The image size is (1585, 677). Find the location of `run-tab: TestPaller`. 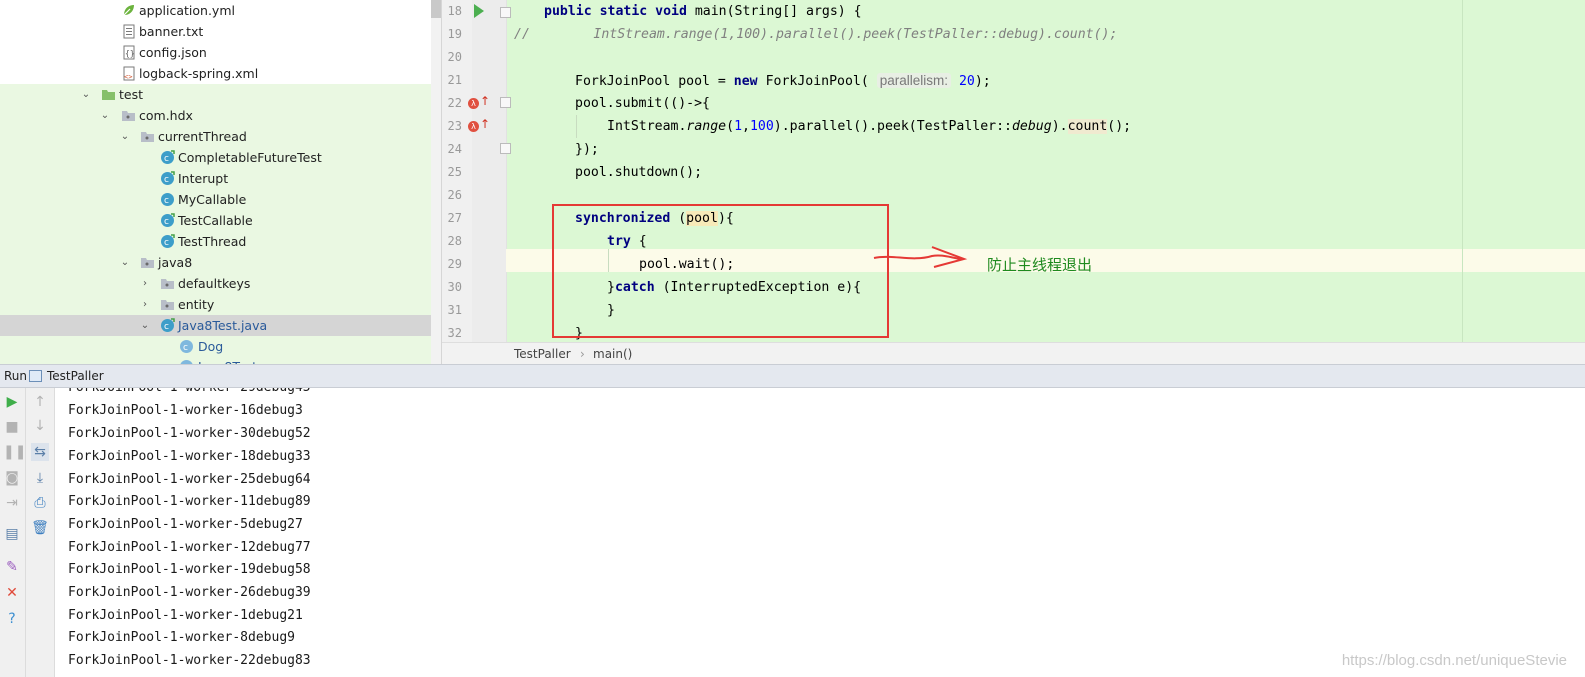

run-tab: TestPaller is located at coordinates (75, 376).